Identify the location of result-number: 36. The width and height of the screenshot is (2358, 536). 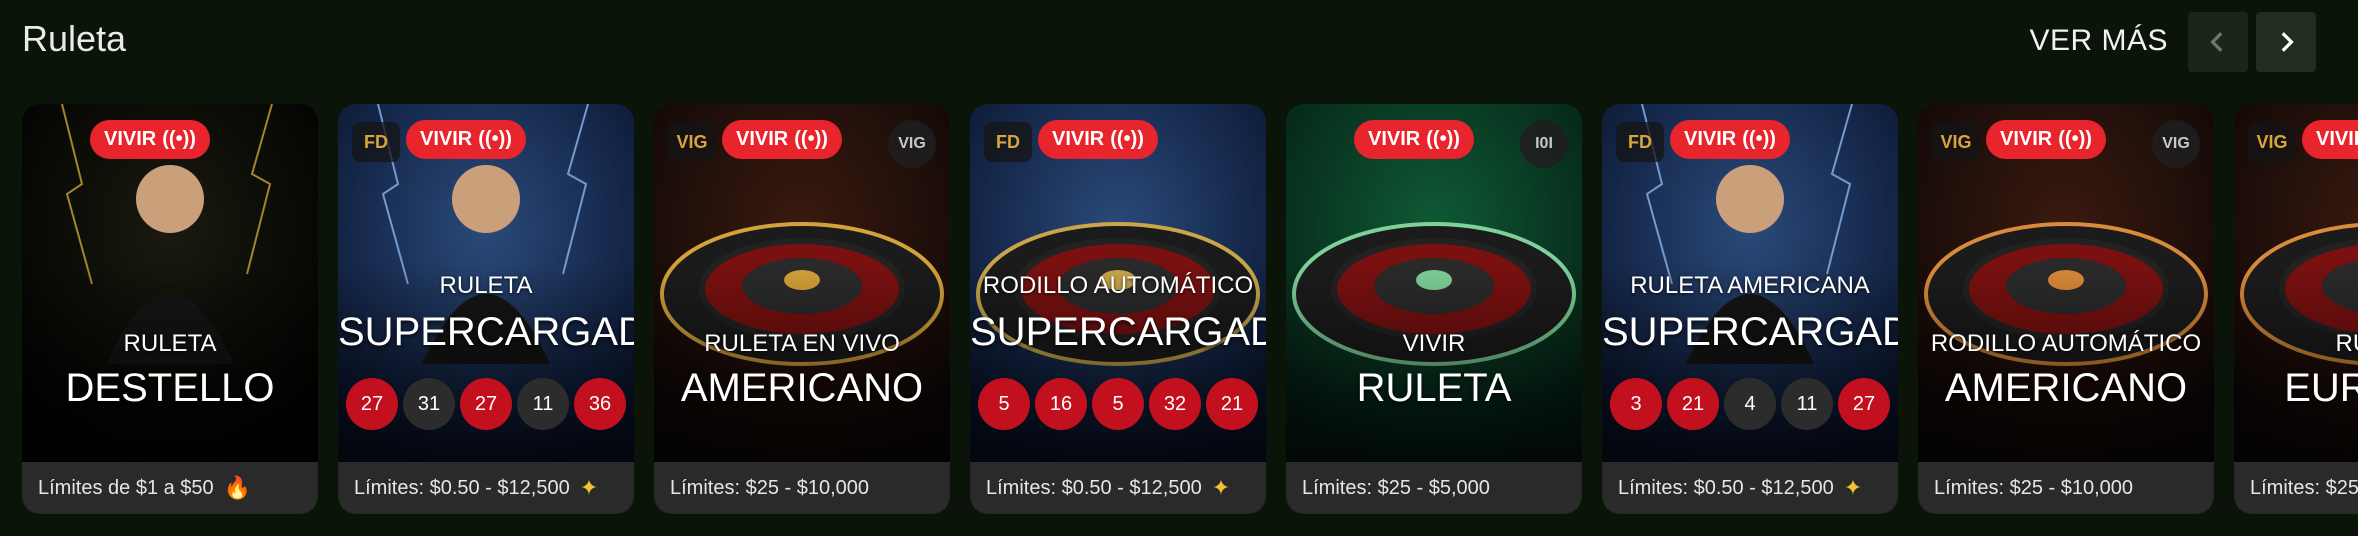
(600, 404).